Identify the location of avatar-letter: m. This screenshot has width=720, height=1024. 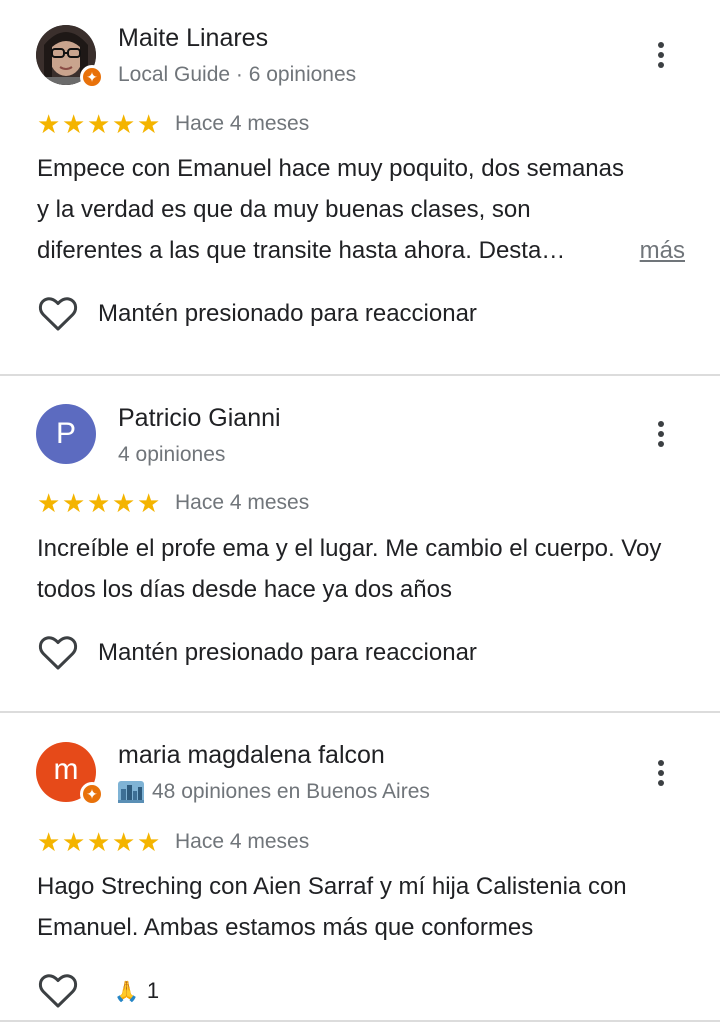
(66, 769).